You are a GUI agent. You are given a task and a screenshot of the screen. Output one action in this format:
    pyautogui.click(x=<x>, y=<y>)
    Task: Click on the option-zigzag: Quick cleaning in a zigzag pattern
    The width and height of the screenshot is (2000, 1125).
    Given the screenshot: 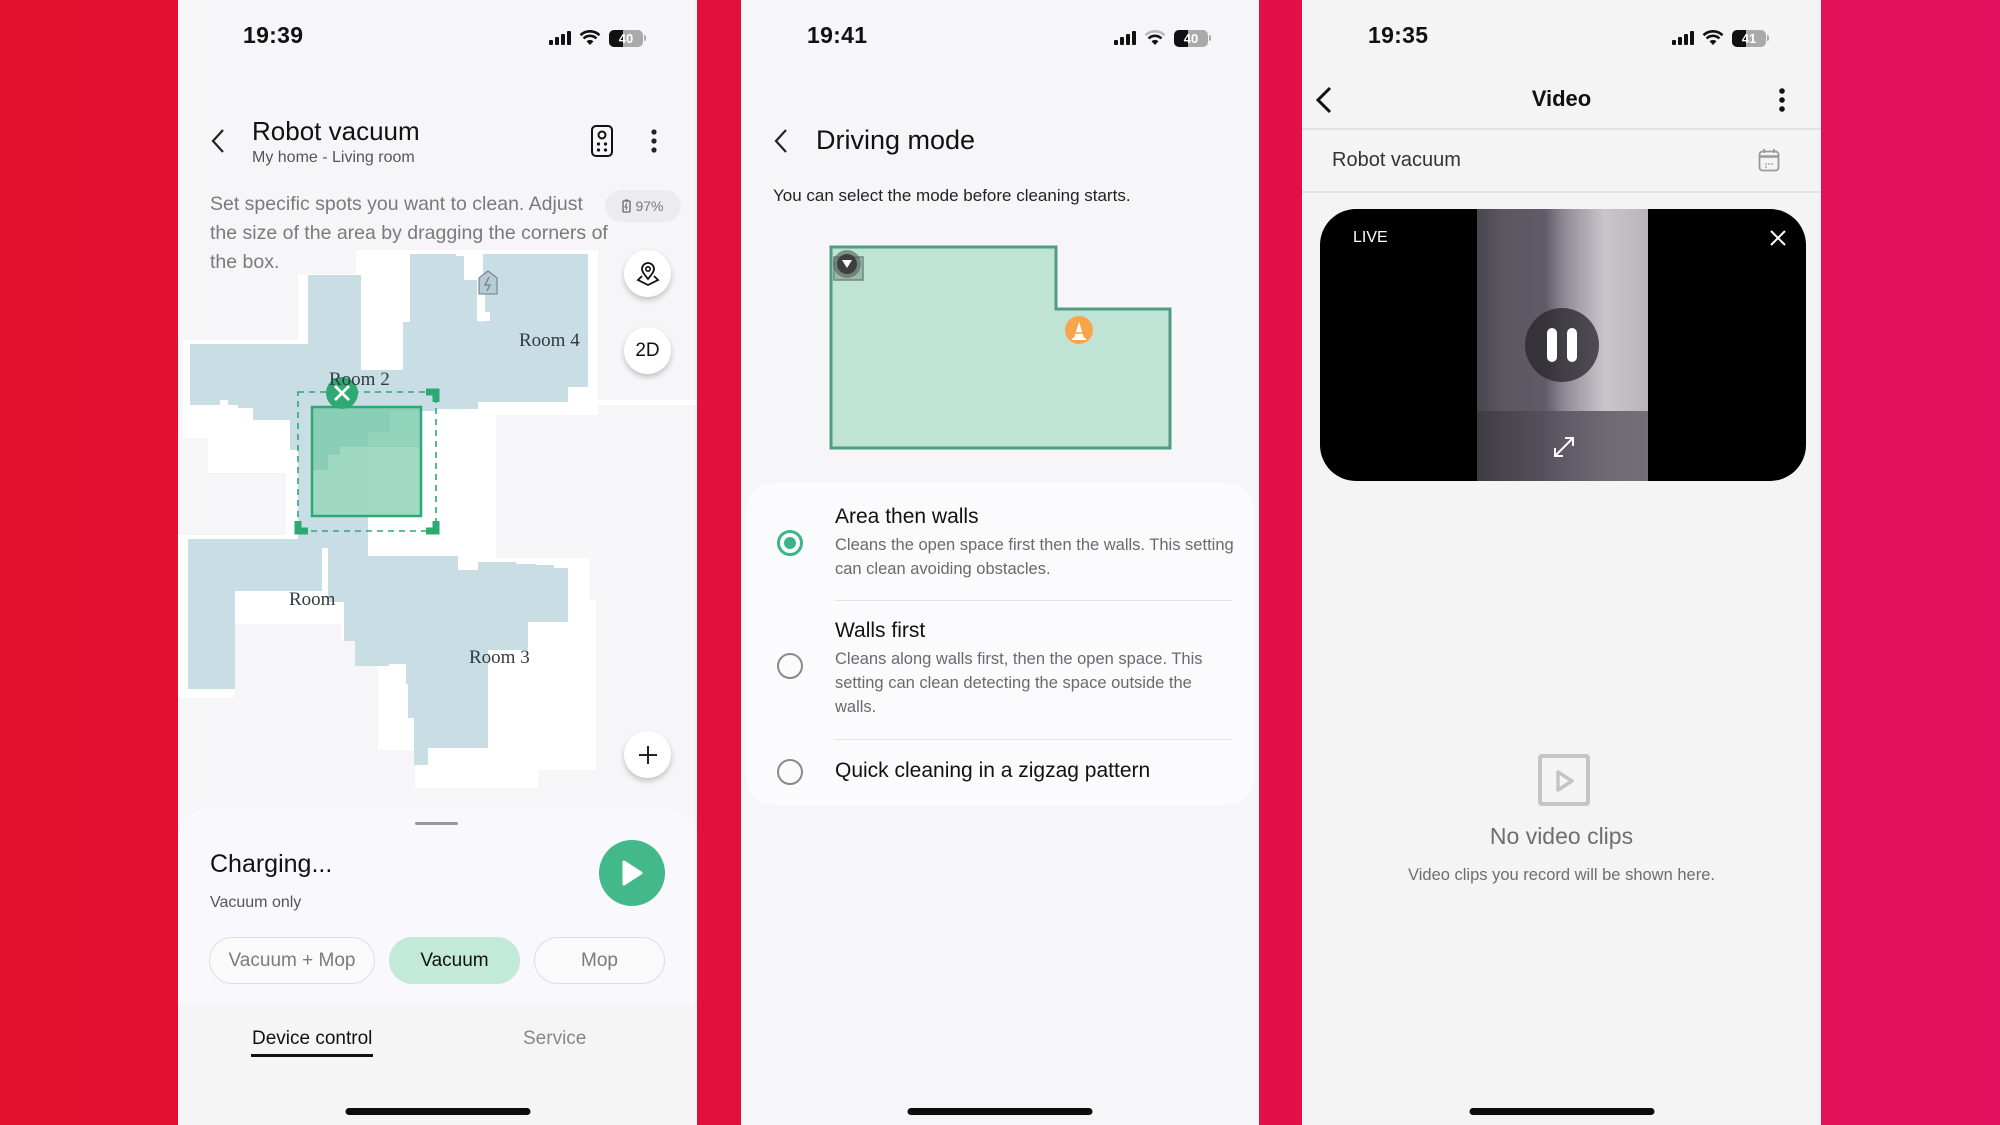 What is the action you would take?
    pyautogui.click(x=1000, y=772)
    